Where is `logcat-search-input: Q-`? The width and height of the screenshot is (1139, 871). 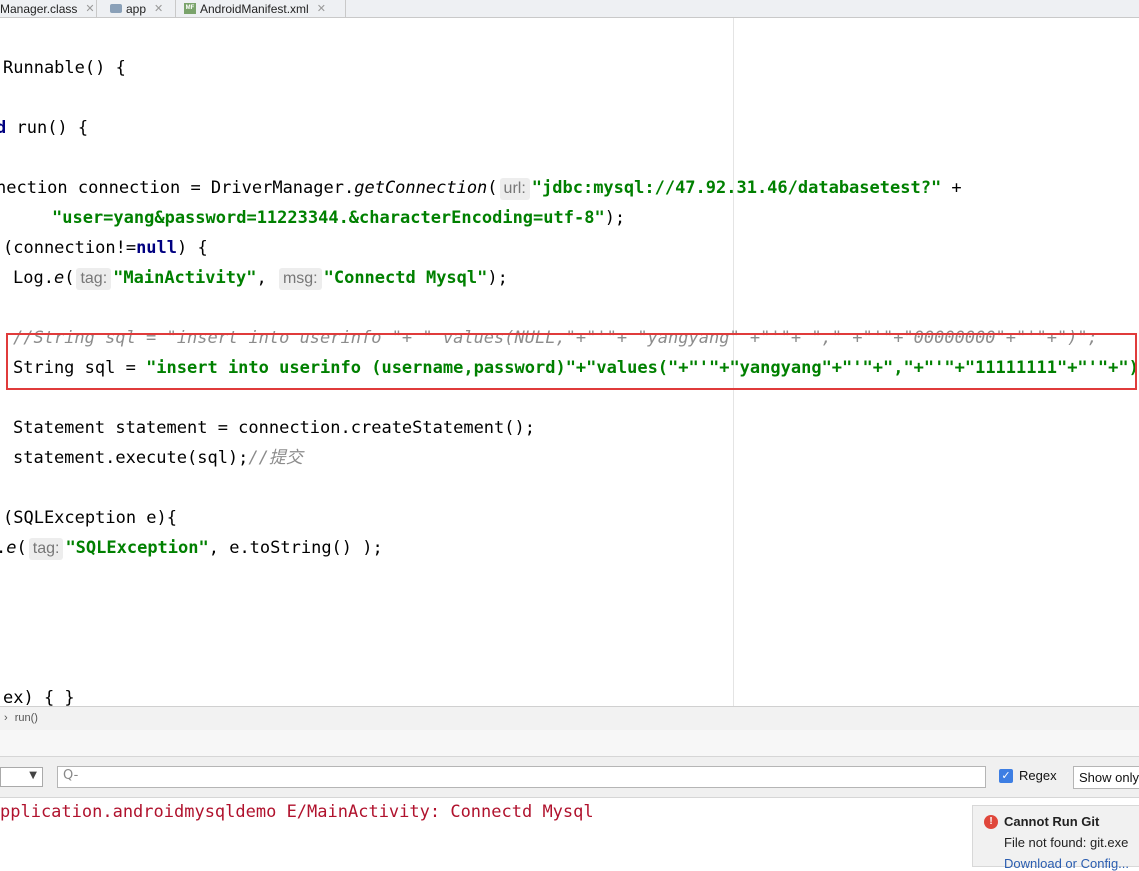 logcat-search-input: Q- is located at coordinates (521, 777).